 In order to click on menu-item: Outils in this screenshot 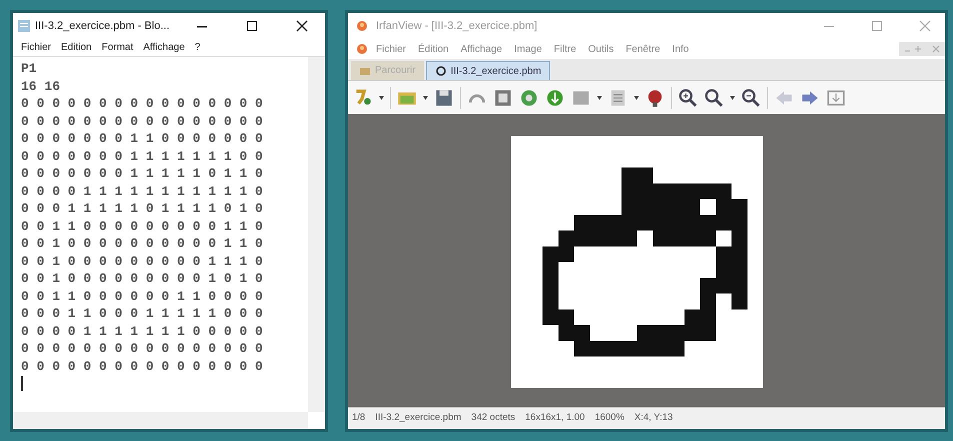, I will do `click(601, 49)`.